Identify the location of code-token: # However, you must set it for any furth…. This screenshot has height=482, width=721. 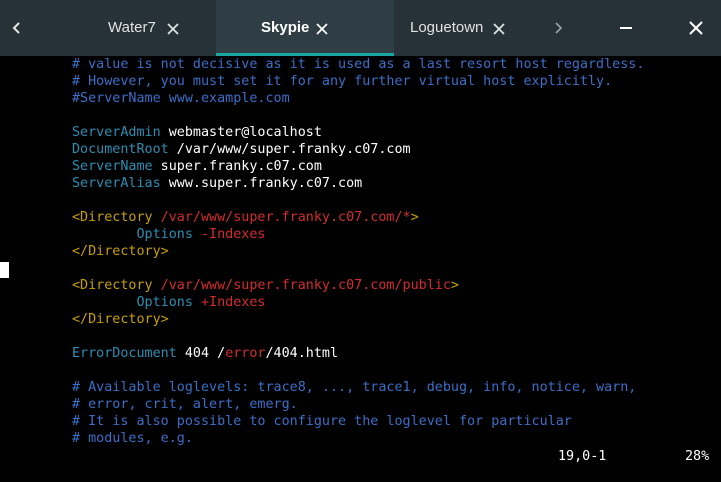
(342, 81).